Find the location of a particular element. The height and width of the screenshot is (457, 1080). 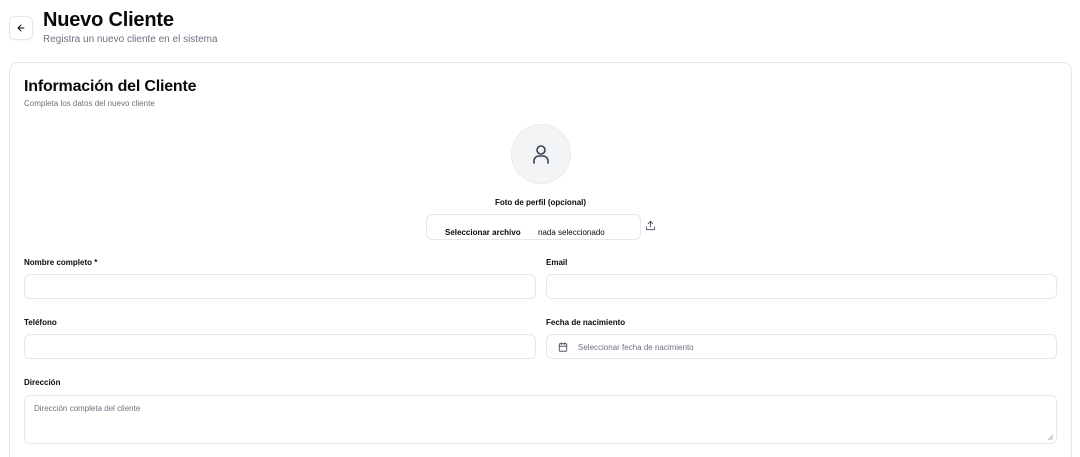

arrow-left-icon is located at coordinates (21, 28).